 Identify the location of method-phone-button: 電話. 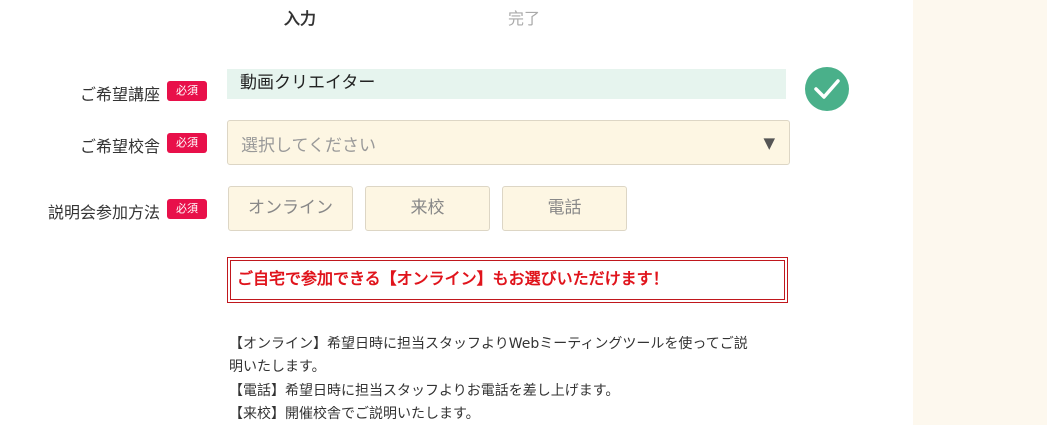
(564, 208).